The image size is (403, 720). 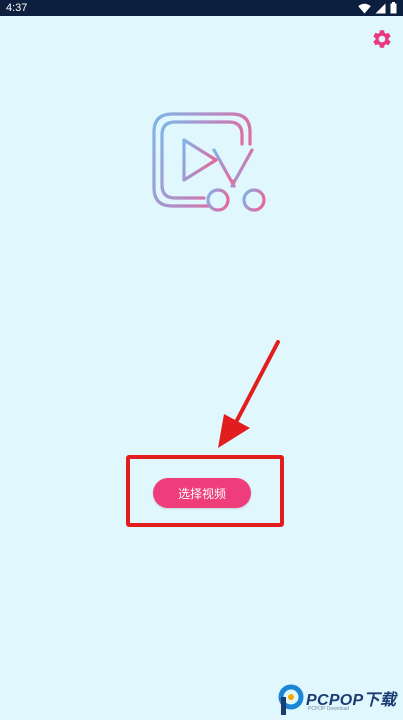 I want to click on status-time: 4:37, so click(x=17, y=8).